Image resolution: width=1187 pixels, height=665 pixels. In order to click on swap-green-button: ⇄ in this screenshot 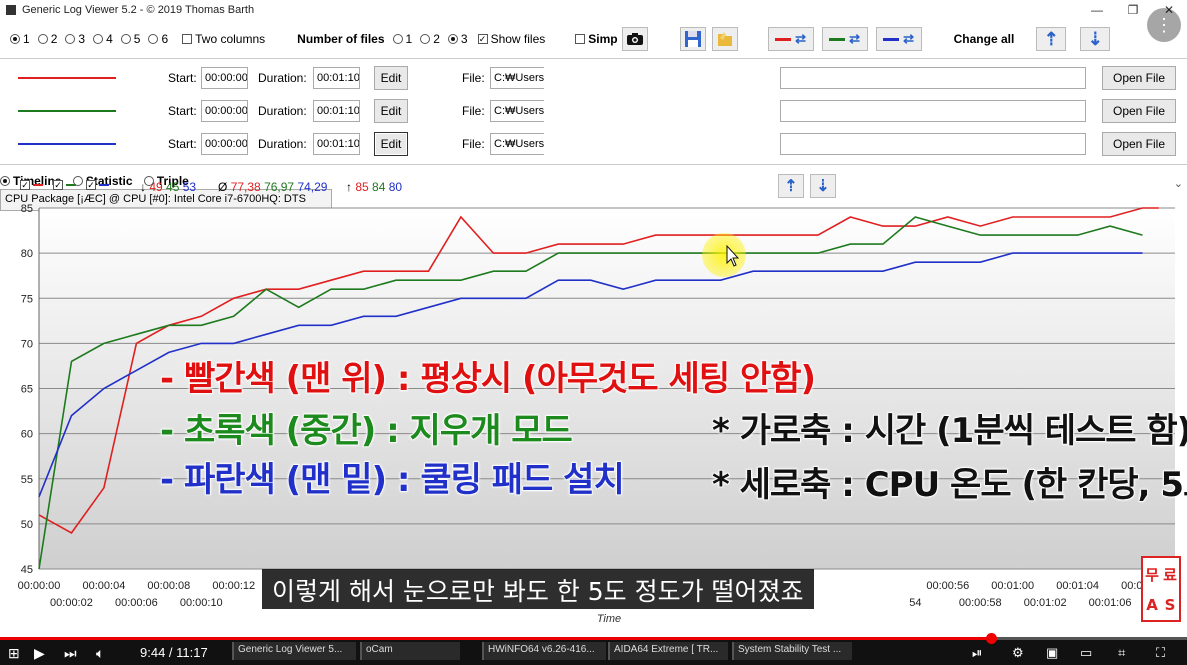, I will do `click(844, 39)`.